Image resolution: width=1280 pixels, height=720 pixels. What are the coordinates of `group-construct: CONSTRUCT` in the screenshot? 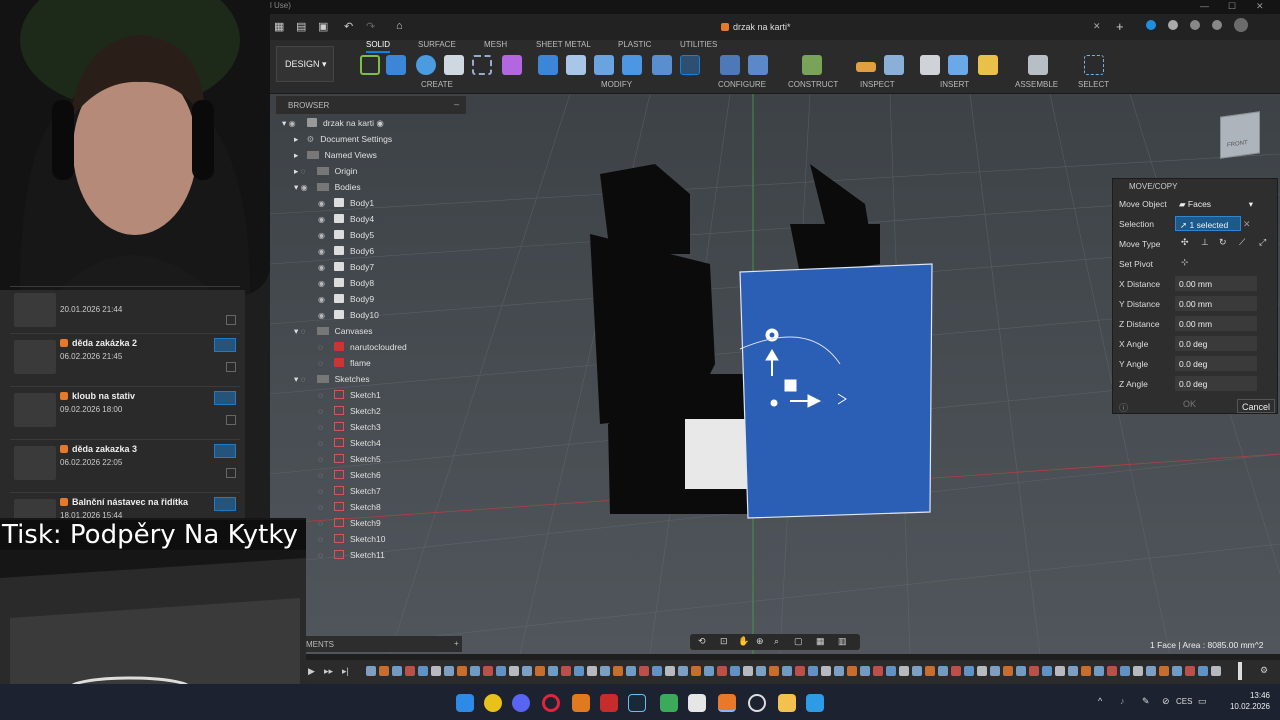 It's located at (813, 84).